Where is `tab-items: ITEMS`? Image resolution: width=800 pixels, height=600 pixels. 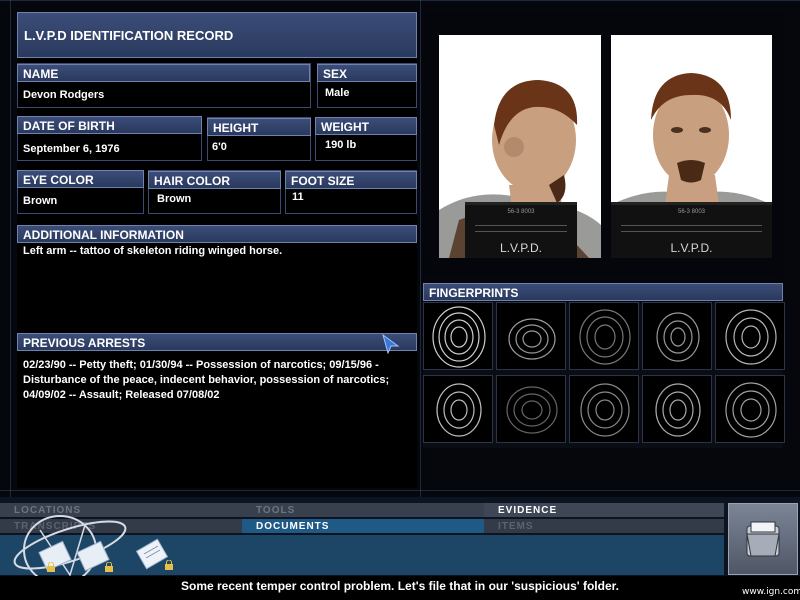 tab-items: ITEMS is located at coordinates (604, 526).